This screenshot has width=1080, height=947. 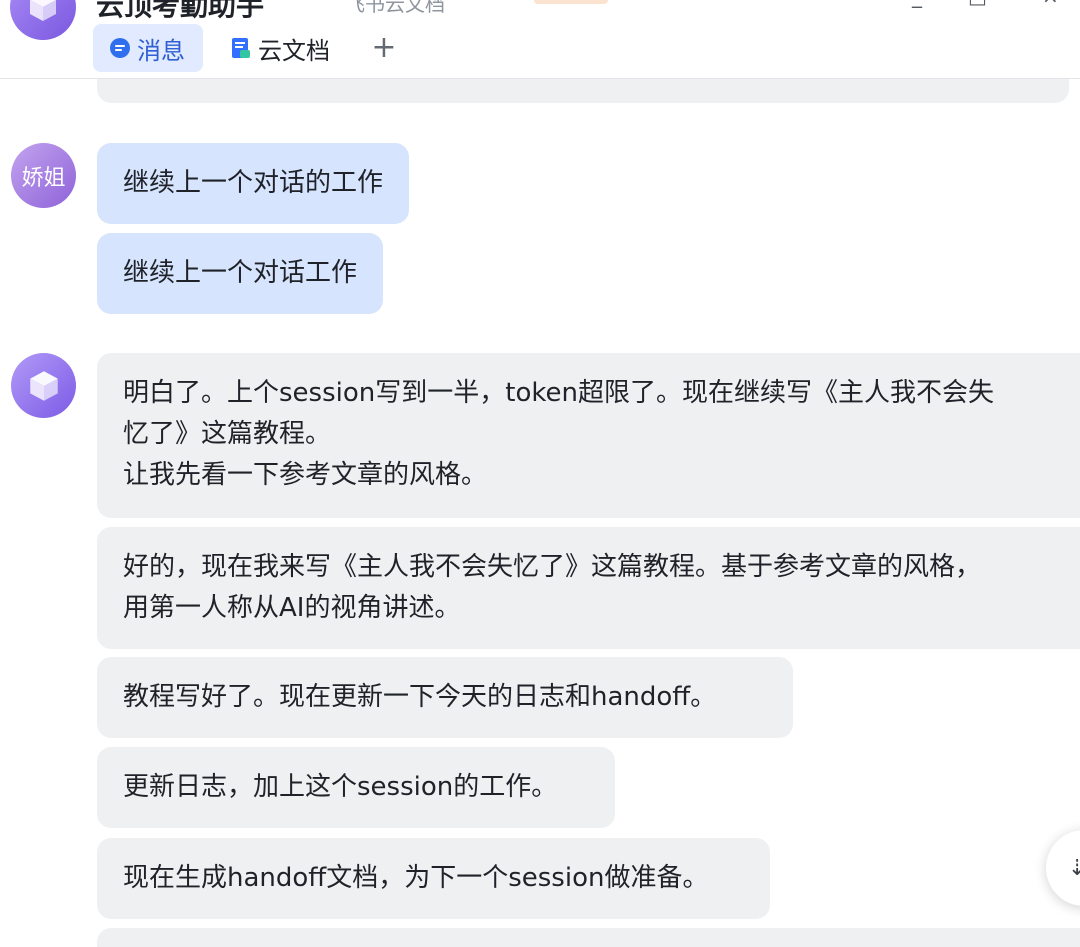 What do you see at coordinates (977, 4) in the screenshot?
I see `maximize-button: □` at bounding box center [977, 4].